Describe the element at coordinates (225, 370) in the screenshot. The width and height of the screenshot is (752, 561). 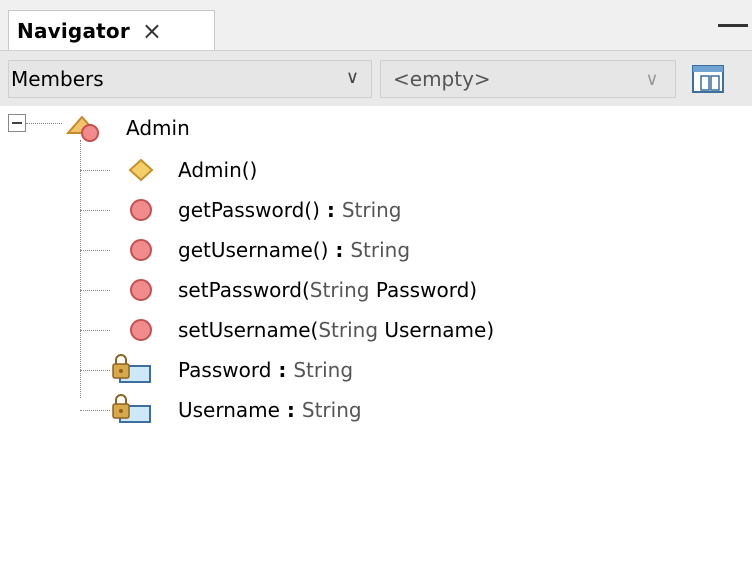
I see `member-name: Password` at that location.